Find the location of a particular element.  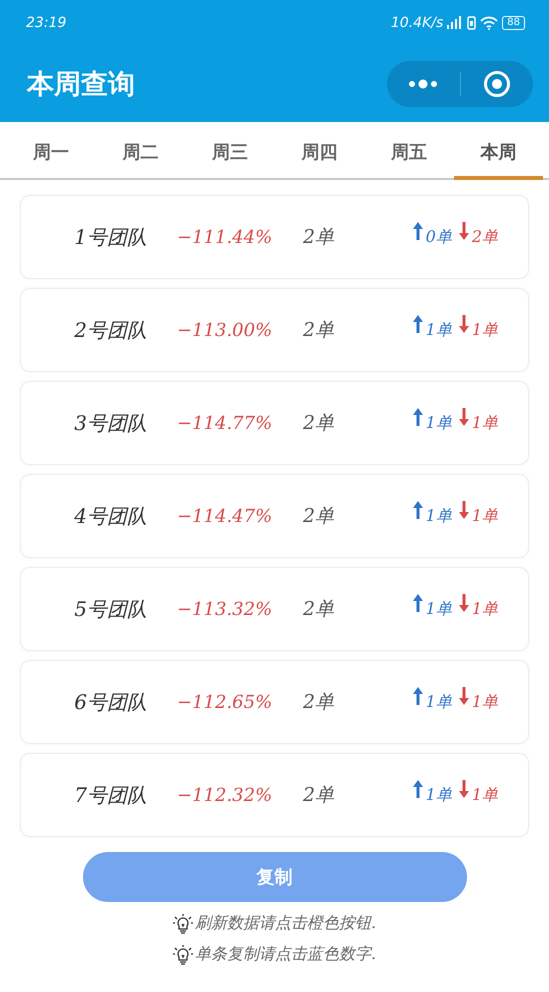

rate-value: −112.32% is located at coordinates (225, 795).